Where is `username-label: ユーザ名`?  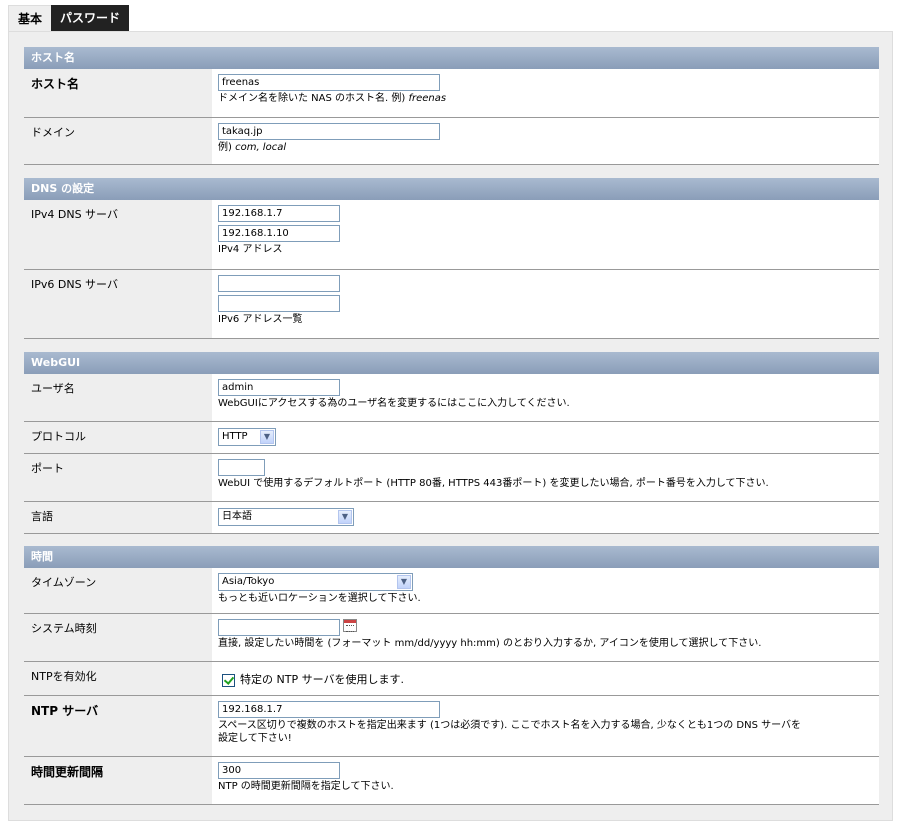
username-label: ユーザ名 is located at coordinates (118, 397).